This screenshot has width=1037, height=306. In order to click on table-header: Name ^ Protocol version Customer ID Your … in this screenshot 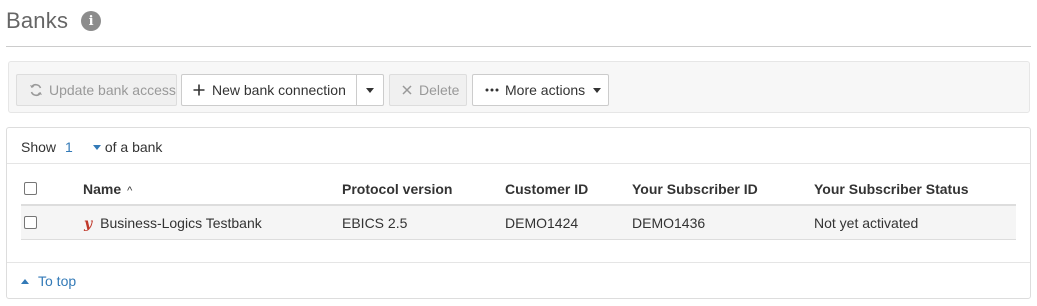, I will do `click(518, 189)`.